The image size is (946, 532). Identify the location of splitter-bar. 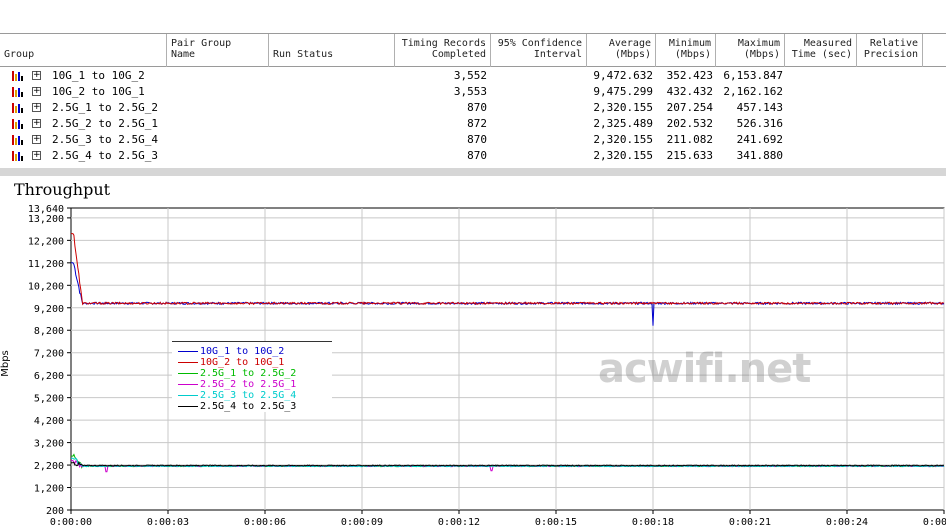
(473, 172).